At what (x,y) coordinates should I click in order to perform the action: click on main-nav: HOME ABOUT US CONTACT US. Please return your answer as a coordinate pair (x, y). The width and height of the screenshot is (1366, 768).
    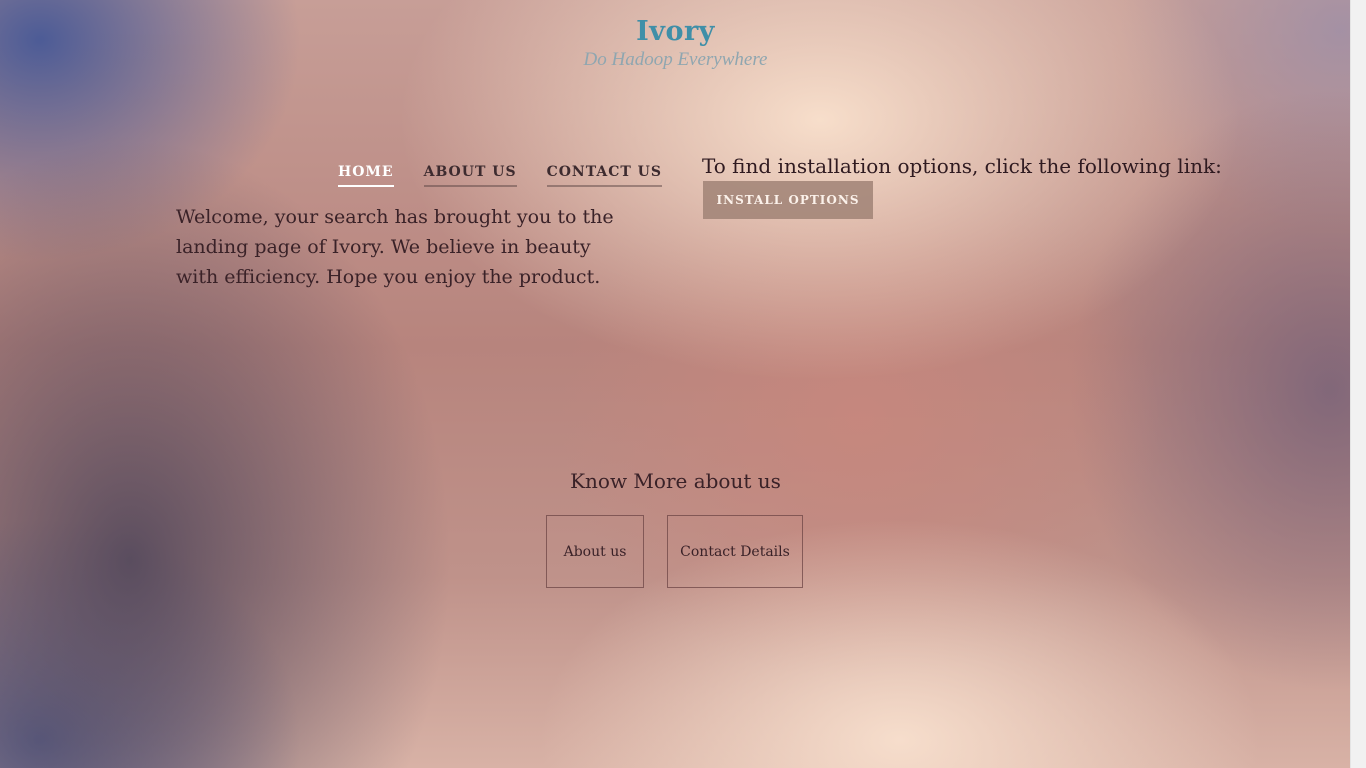
    Looking at the image, I should click on (500, 175).